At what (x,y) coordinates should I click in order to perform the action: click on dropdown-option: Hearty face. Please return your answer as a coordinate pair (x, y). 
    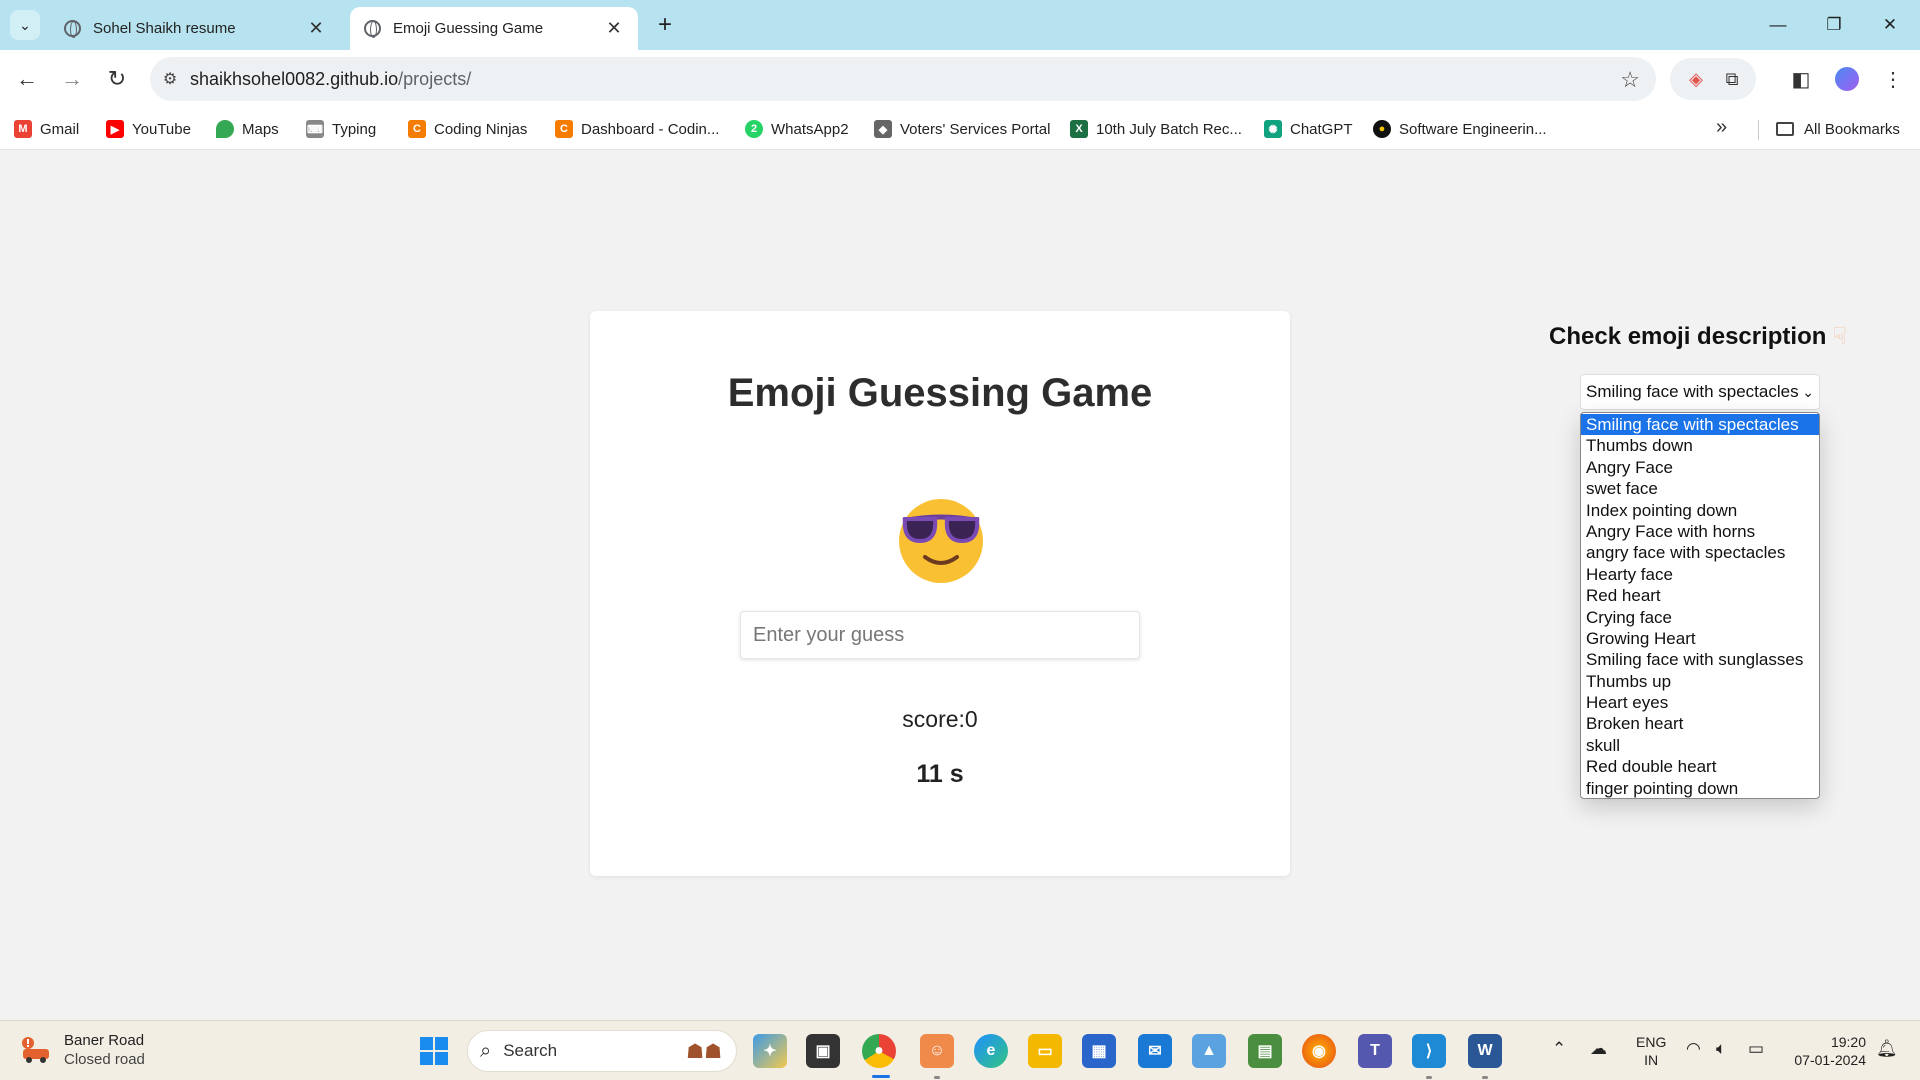
    Looking at the image, I should click on (1700, 574).